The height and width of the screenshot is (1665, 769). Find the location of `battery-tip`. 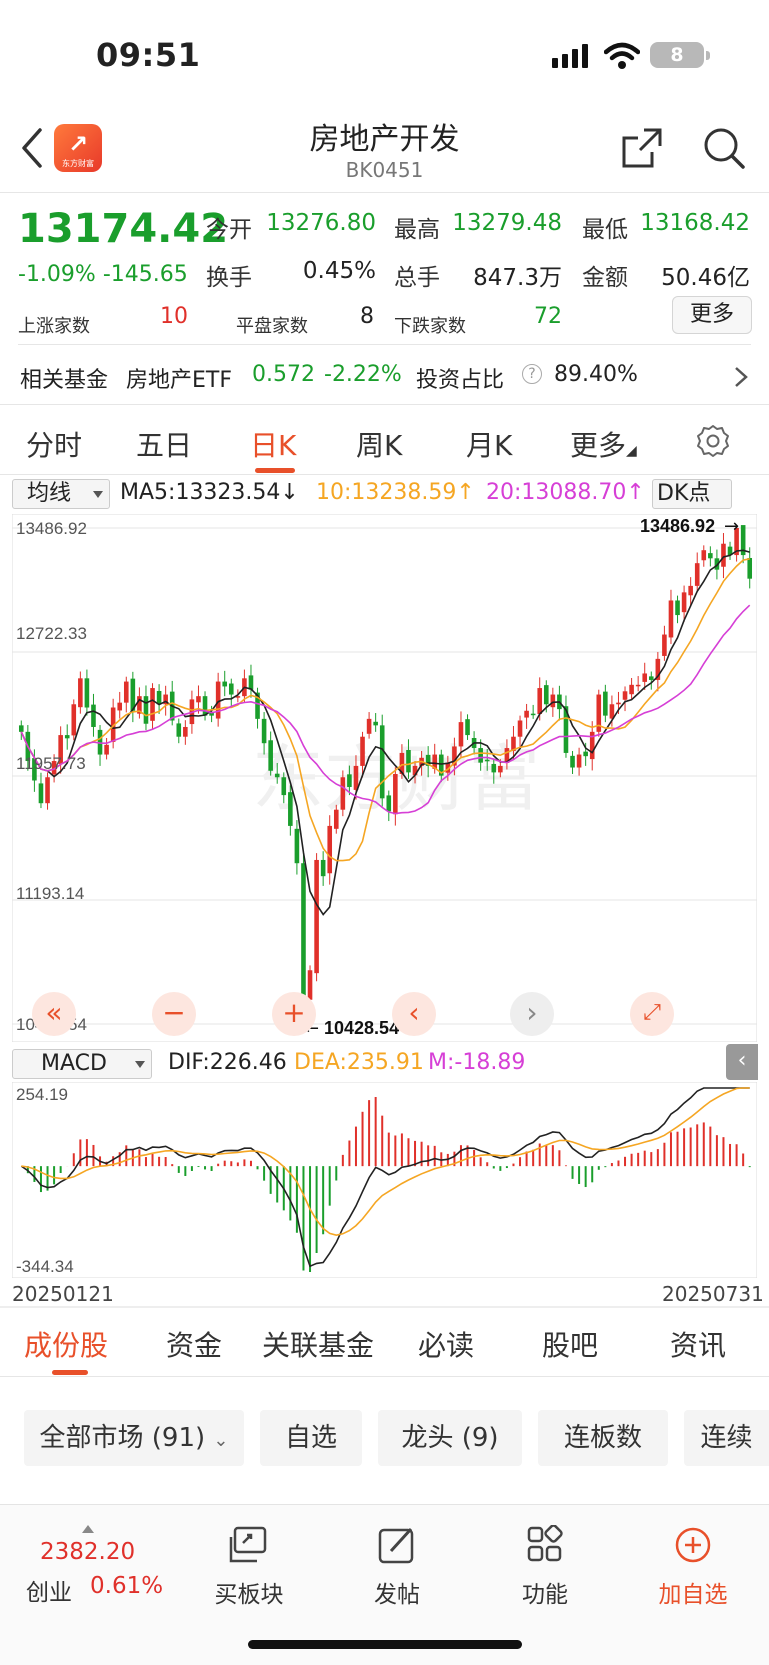

battery-tip is located at coordinates (708, 55).